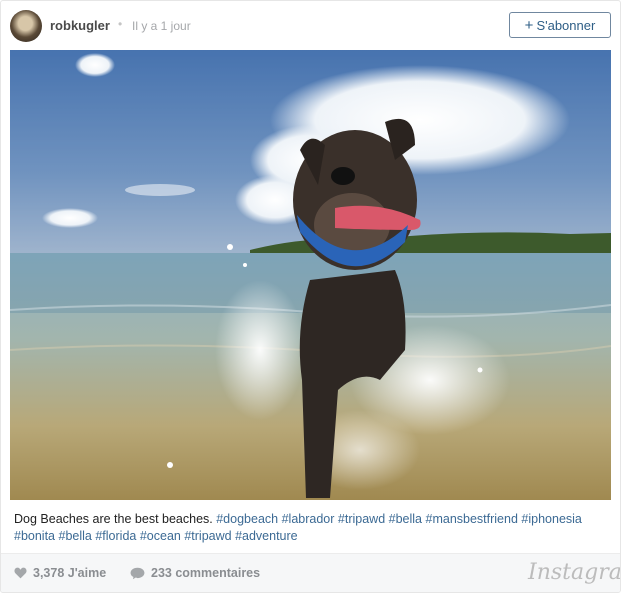  I want to click on post-timestamp: Il y a 1 jour, so click(161, 26).